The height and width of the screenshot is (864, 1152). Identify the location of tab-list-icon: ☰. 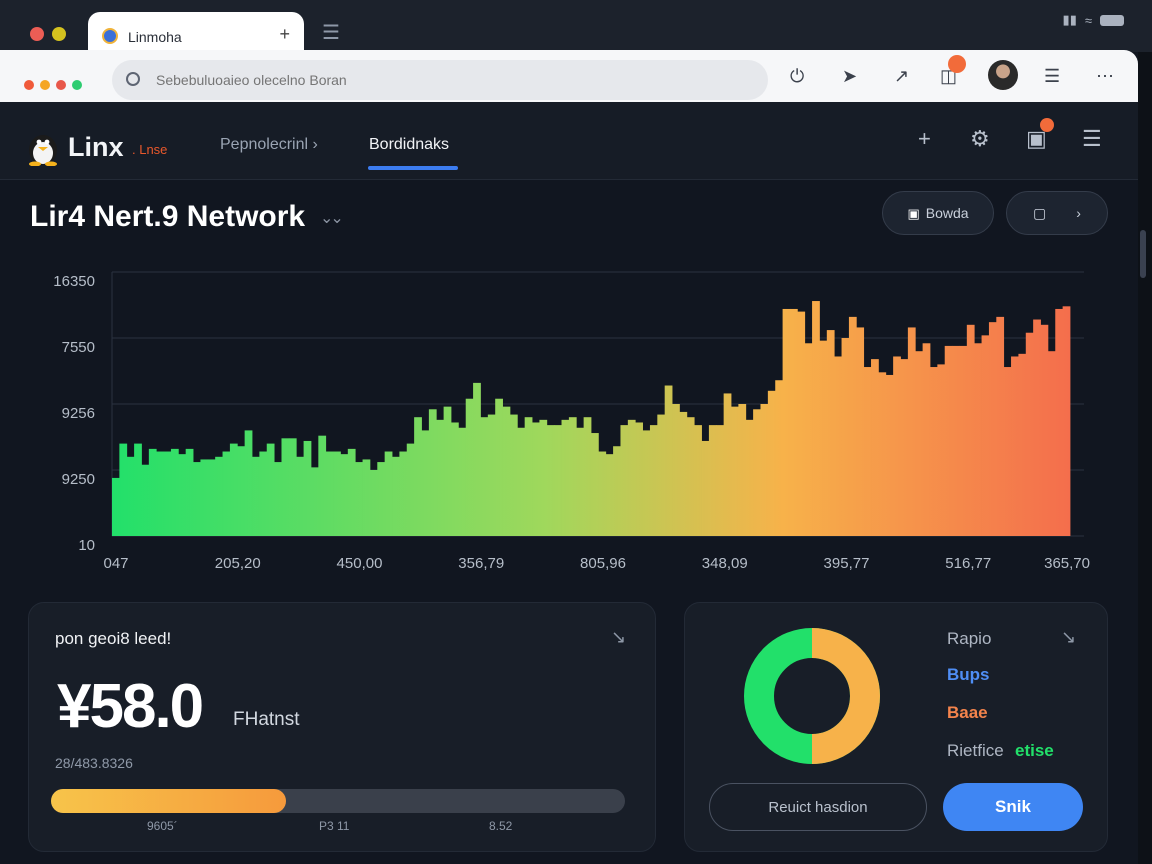
(331, 32).